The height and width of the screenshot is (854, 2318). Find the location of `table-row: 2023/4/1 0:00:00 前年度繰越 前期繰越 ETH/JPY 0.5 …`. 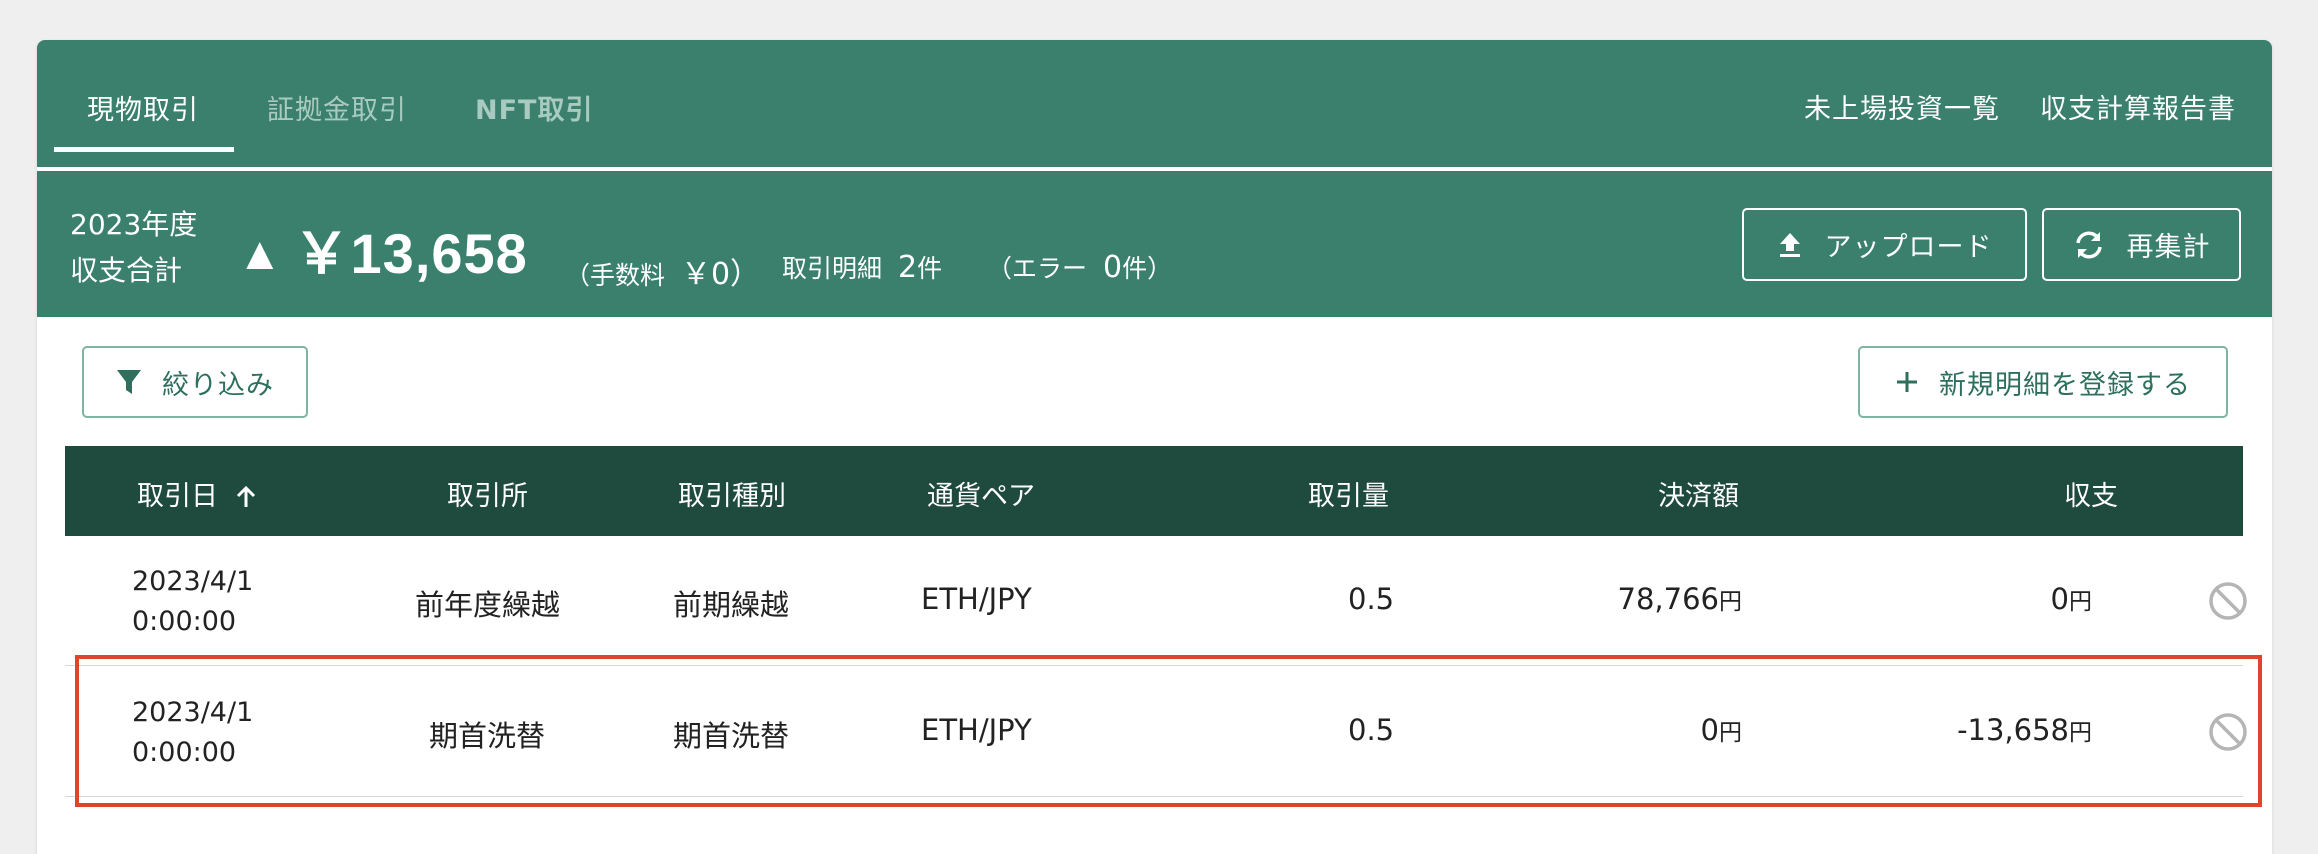

table-row: 2023/4/1 0:00:00 前年度繰越 前期繰越 ETH/JPY 0.5 … is located at coordinates (1156, 601).